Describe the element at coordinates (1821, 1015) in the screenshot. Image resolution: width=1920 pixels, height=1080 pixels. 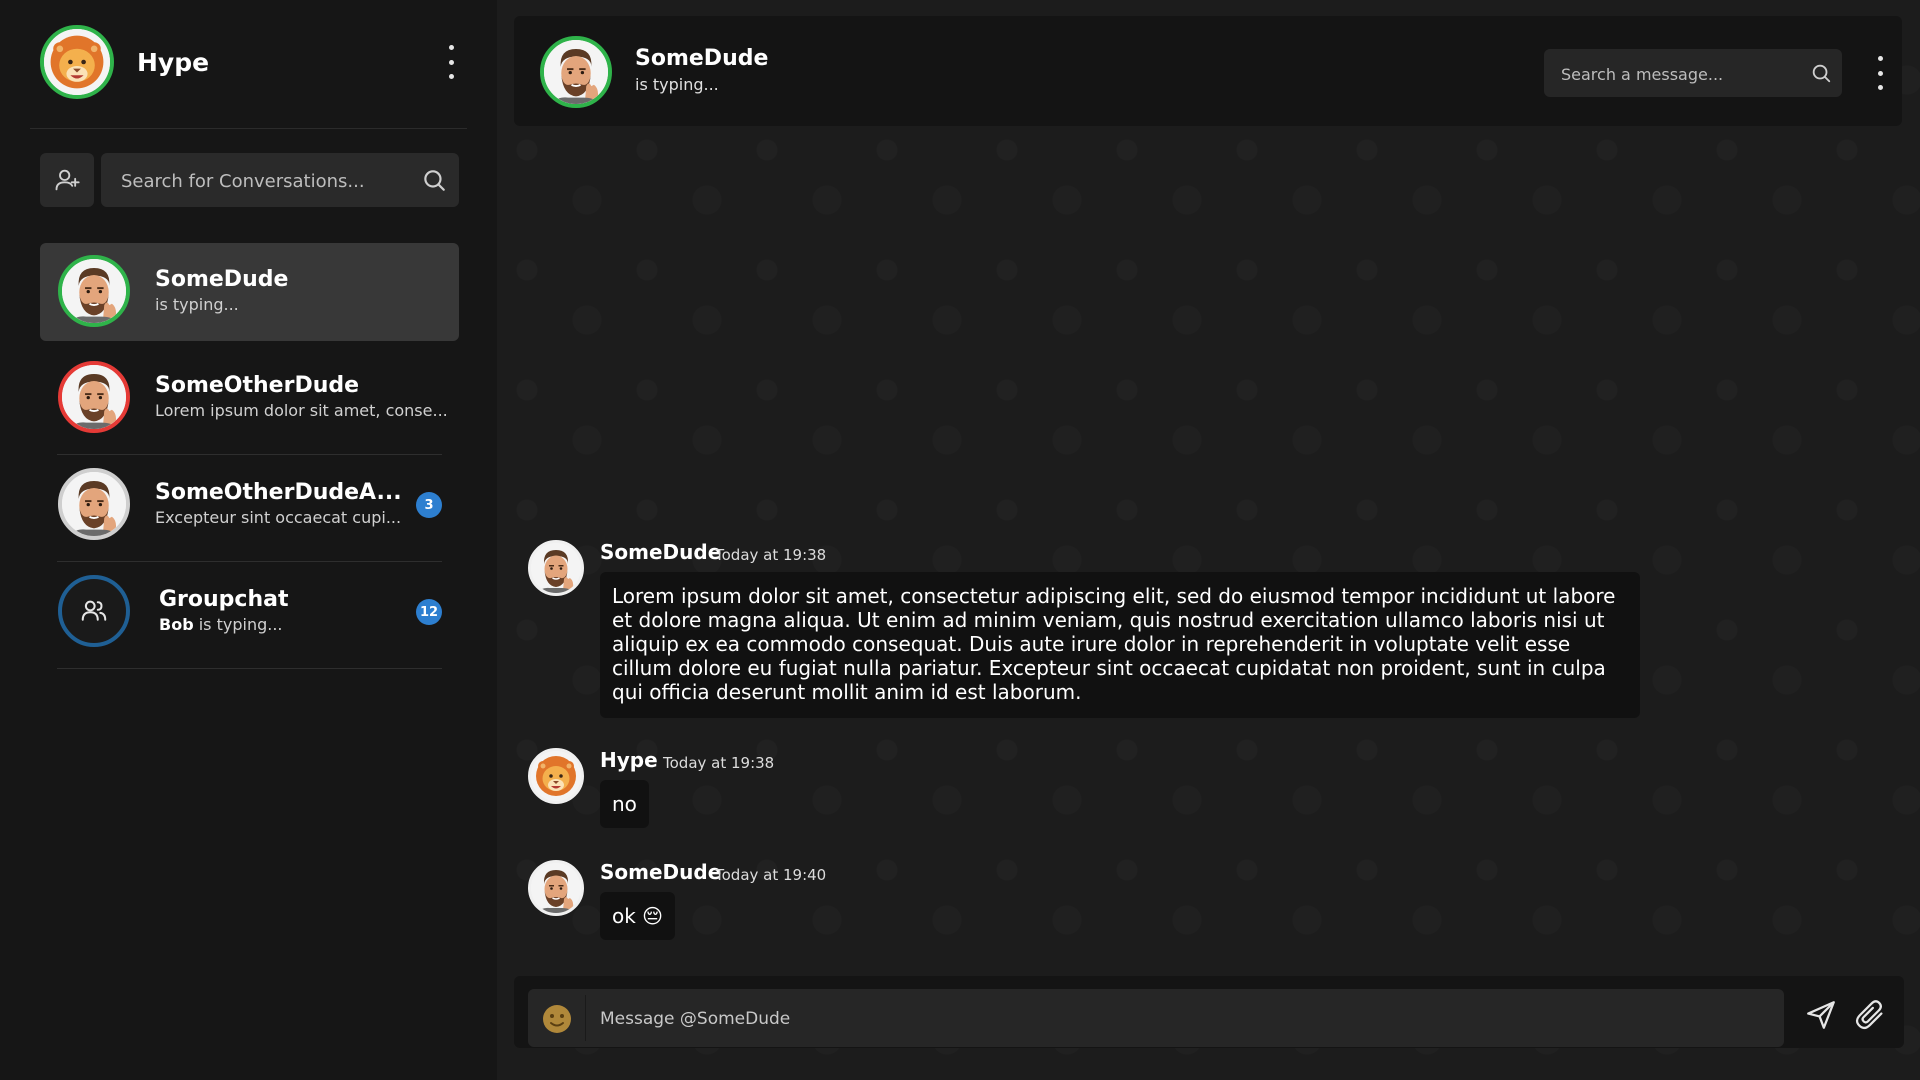
I see `send-icon` at that location.